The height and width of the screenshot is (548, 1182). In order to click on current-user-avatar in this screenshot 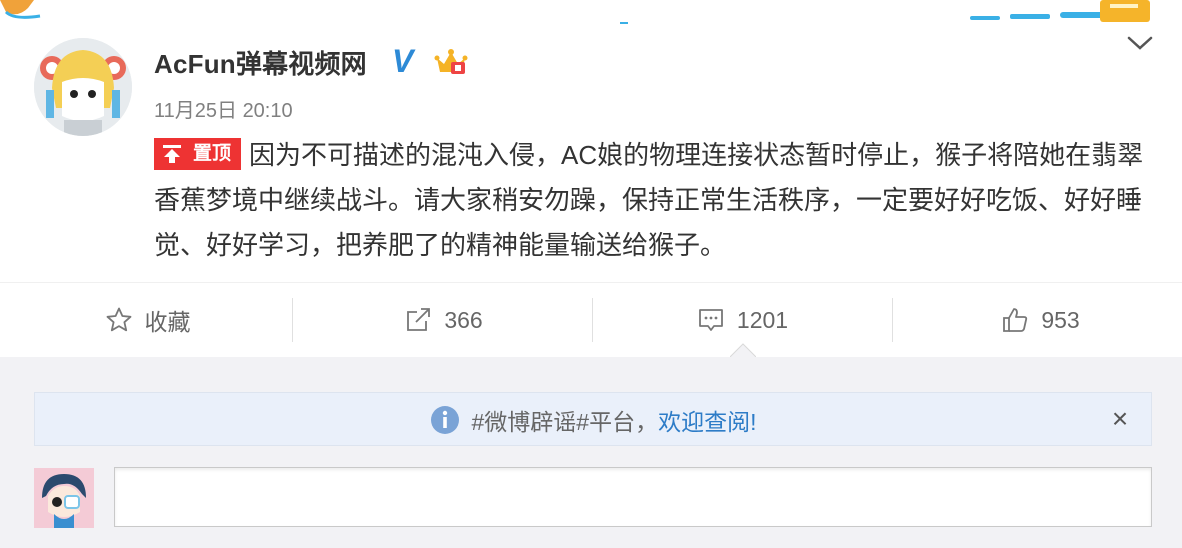, I will do `click(64, 498)`.